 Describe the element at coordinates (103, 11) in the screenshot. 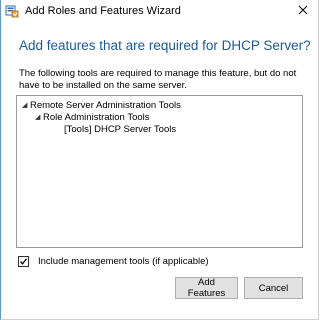

I see `window-title: Add Roles and Features Wizard` at that location.